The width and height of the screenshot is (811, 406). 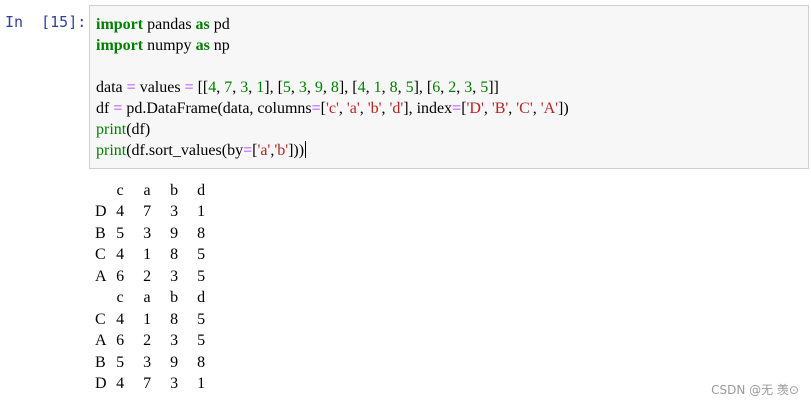 I want to click on code-text: ]), so click(x=563, y=108).